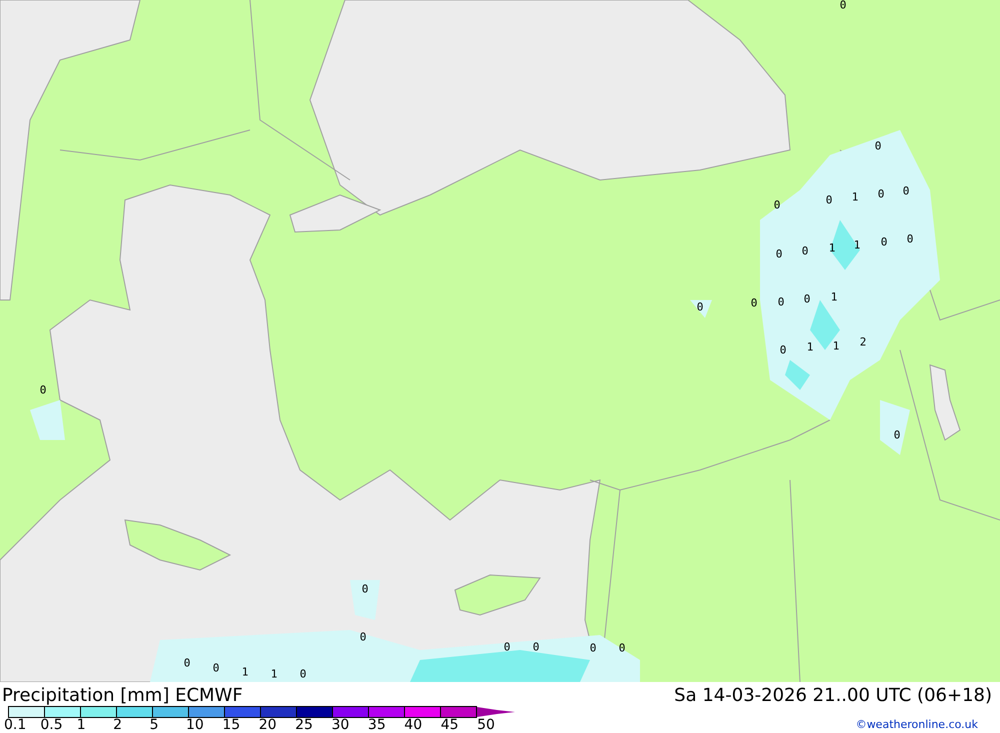 This screenshot has height=733, width=1000. What do you see at coordinates (155, 725) in the screenshot?
I see `scale-label: 5` at bounding box center [155, 725].